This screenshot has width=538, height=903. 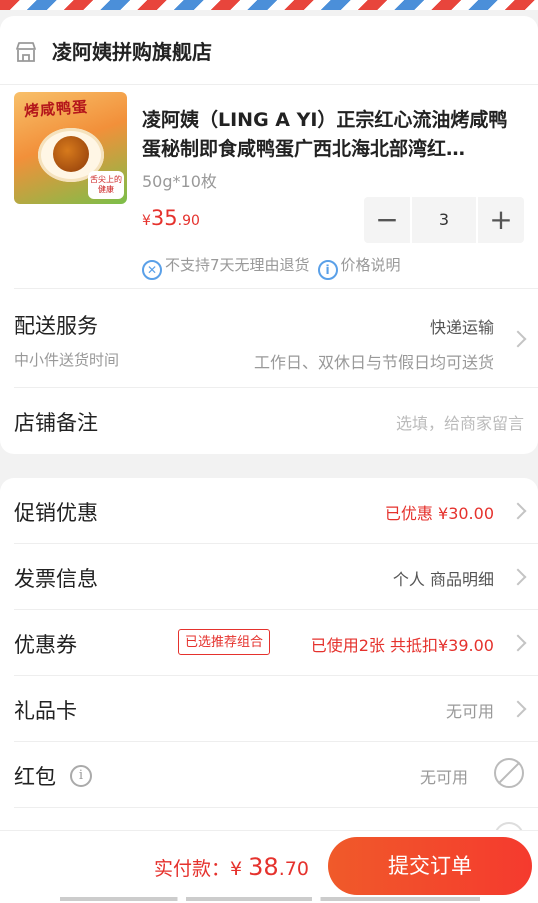 I want to click on airmail-border, so click(x=269, y=5).